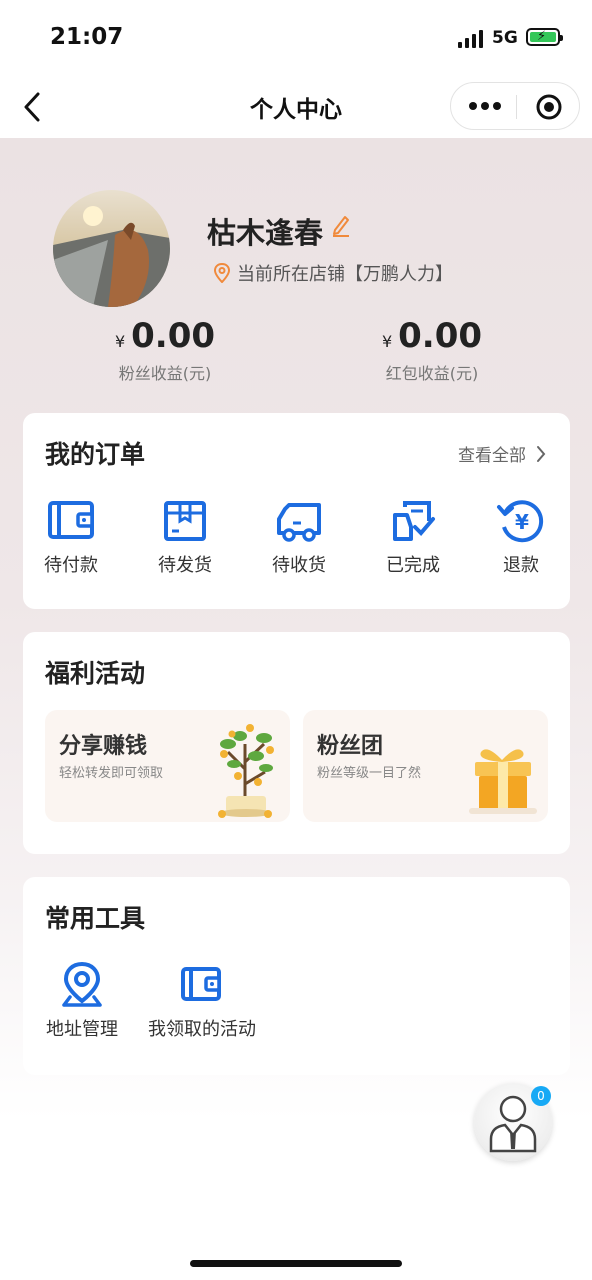 This screenshot has height=1280, width=592. I want to click on store-text: 当前所在店铺【万鹏人力】, so click(345, 274).